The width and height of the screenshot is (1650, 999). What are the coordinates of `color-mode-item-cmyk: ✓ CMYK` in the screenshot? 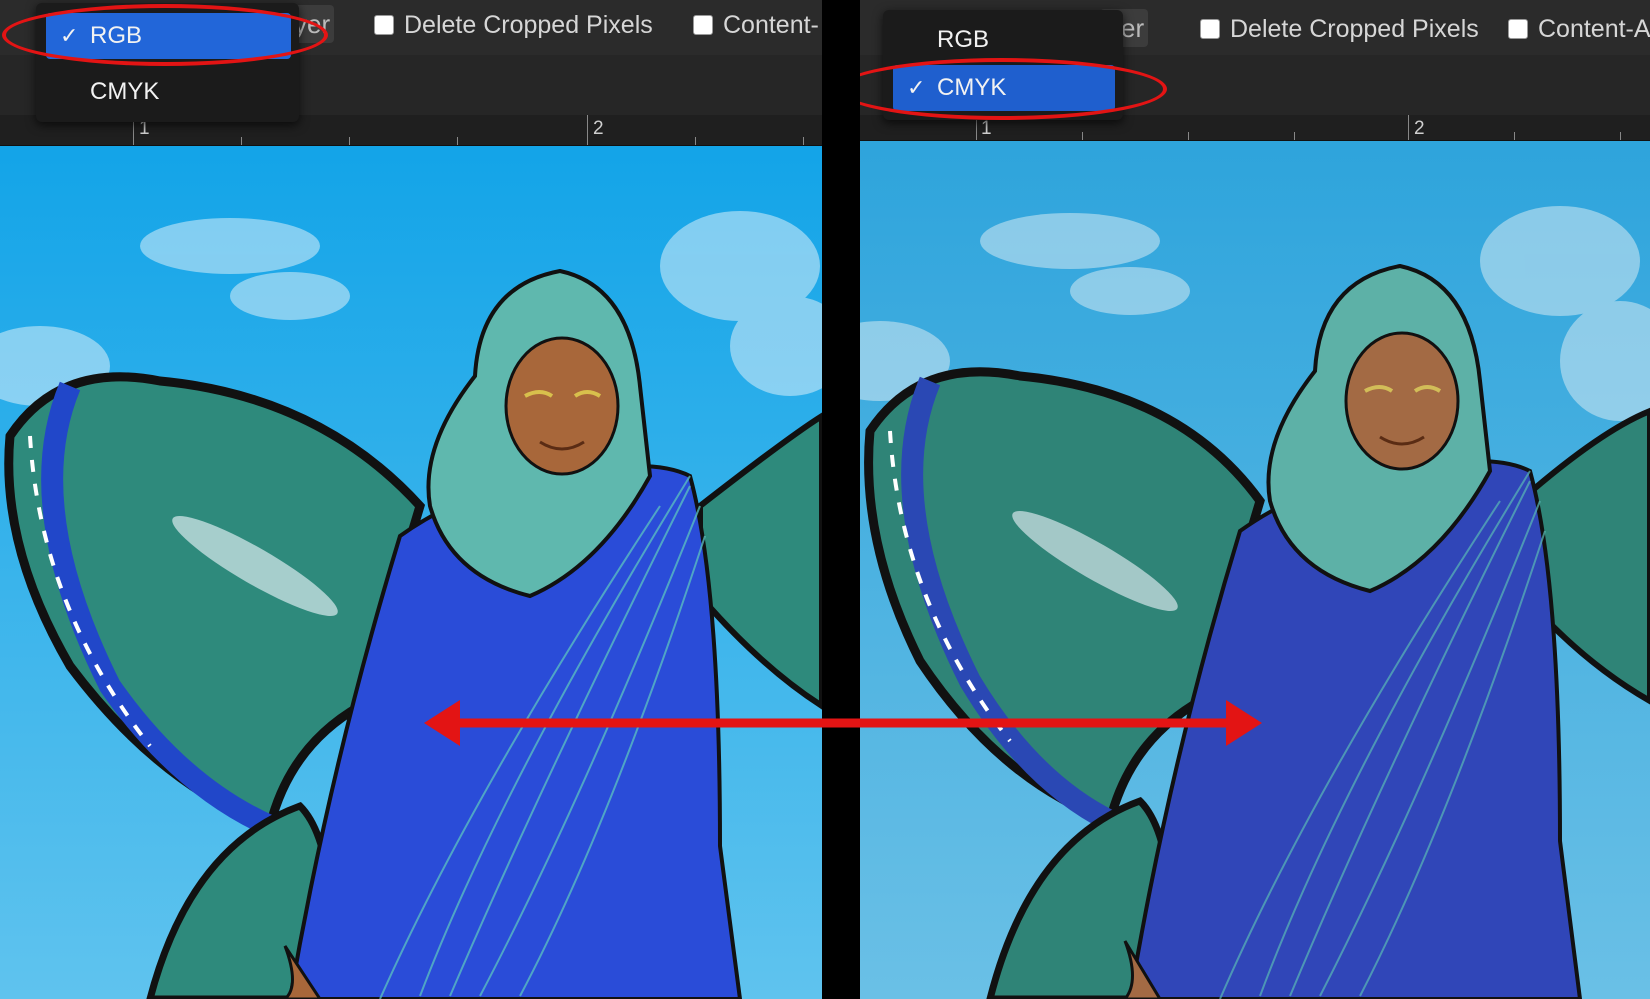 It's located at (1004, 88).